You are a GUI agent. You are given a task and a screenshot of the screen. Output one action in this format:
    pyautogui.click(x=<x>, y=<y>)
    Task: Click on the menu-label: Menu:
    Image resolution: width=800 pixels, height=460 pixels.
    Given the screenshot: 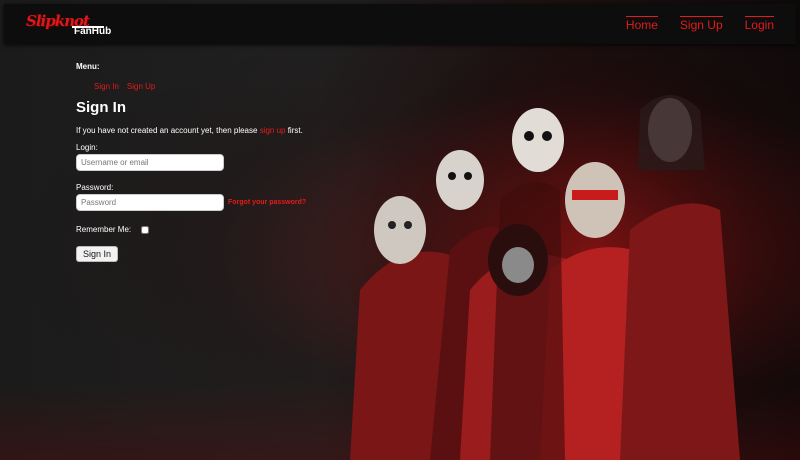 What is the action you would take?
    pyautogui.click(x=88, y=66)
    